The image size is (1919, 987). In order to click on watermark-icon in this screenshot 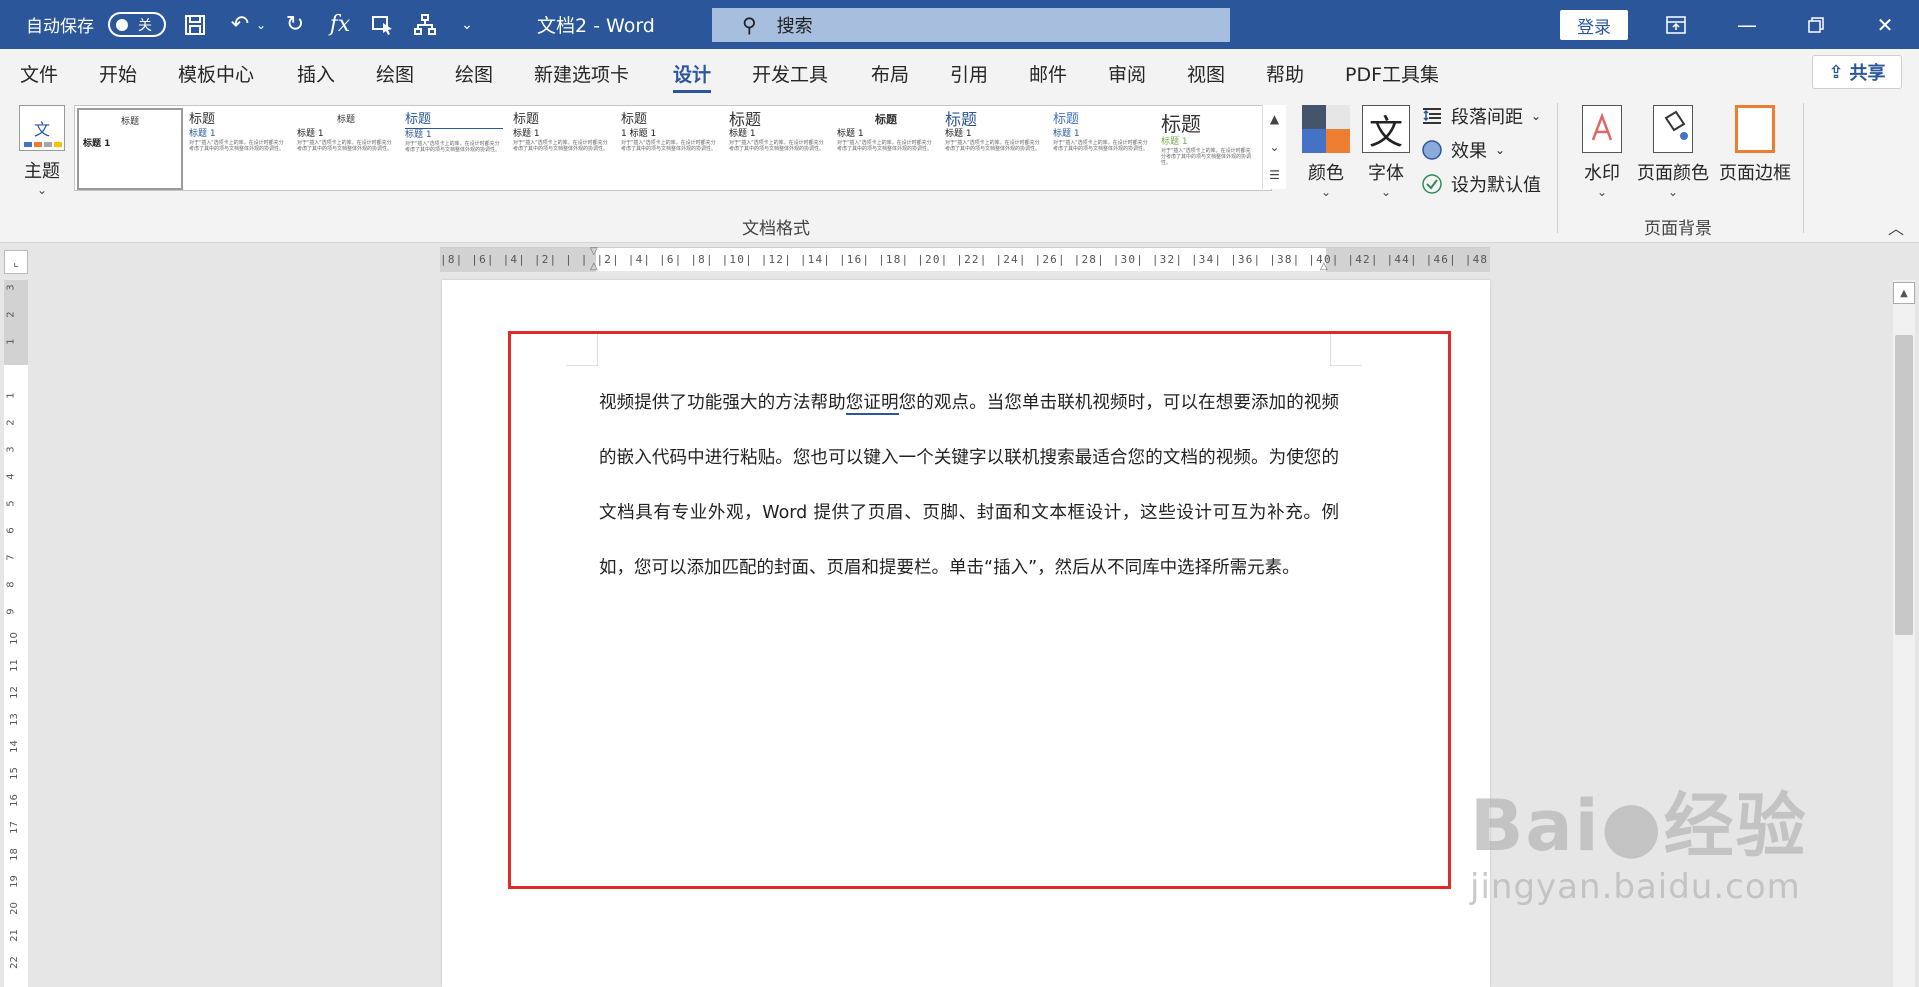, I will do `click(1602, 129)`.